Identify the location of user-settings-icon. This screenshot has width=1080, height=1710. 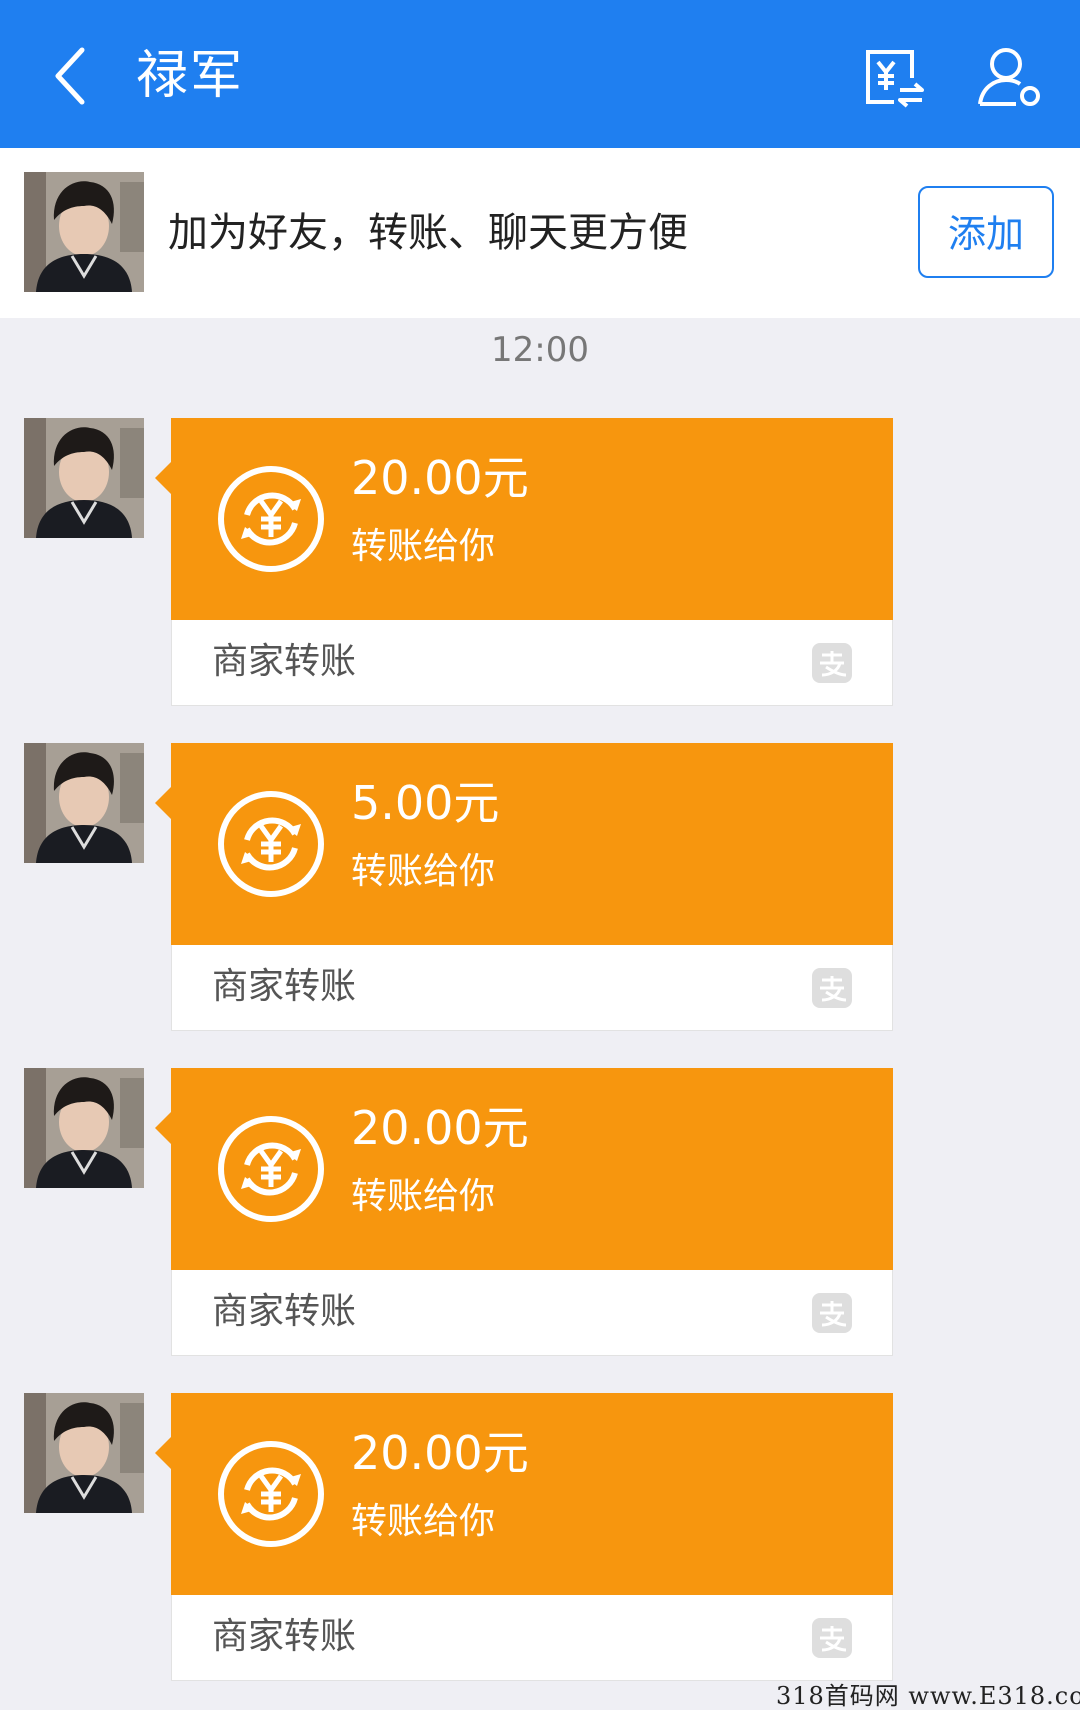
(1010, 77).